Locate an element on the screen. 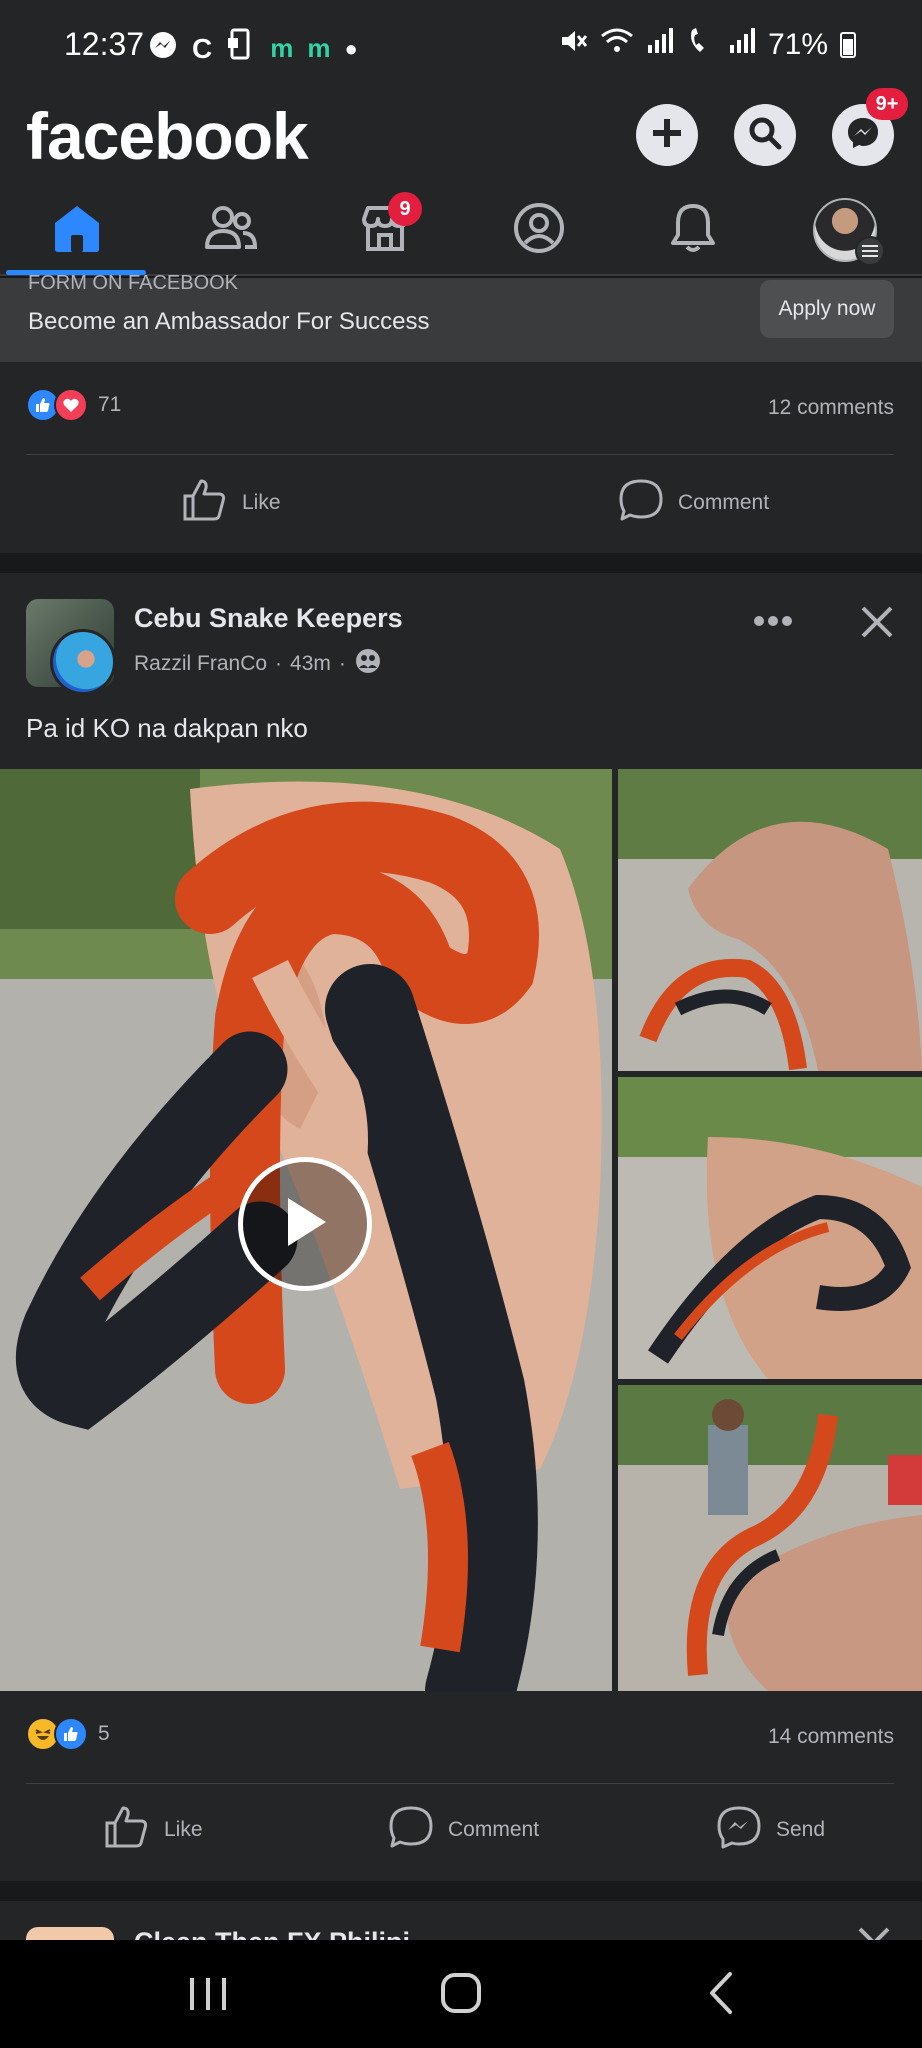  ad-like-button: Like is located at coordinates (231, 503).